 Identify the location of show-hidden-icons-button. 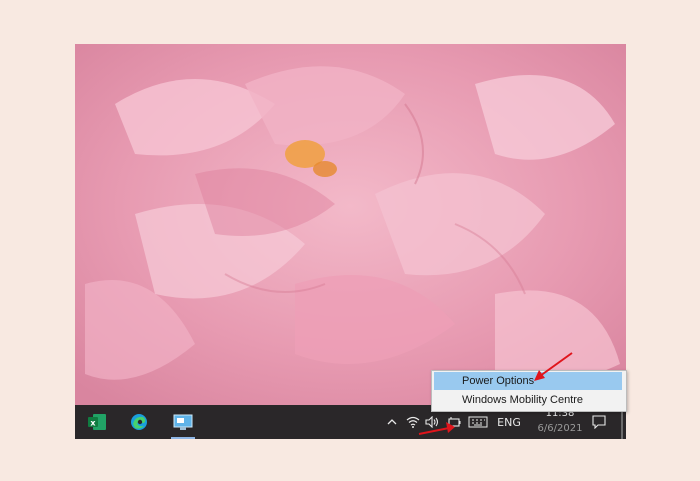
(392, 422).